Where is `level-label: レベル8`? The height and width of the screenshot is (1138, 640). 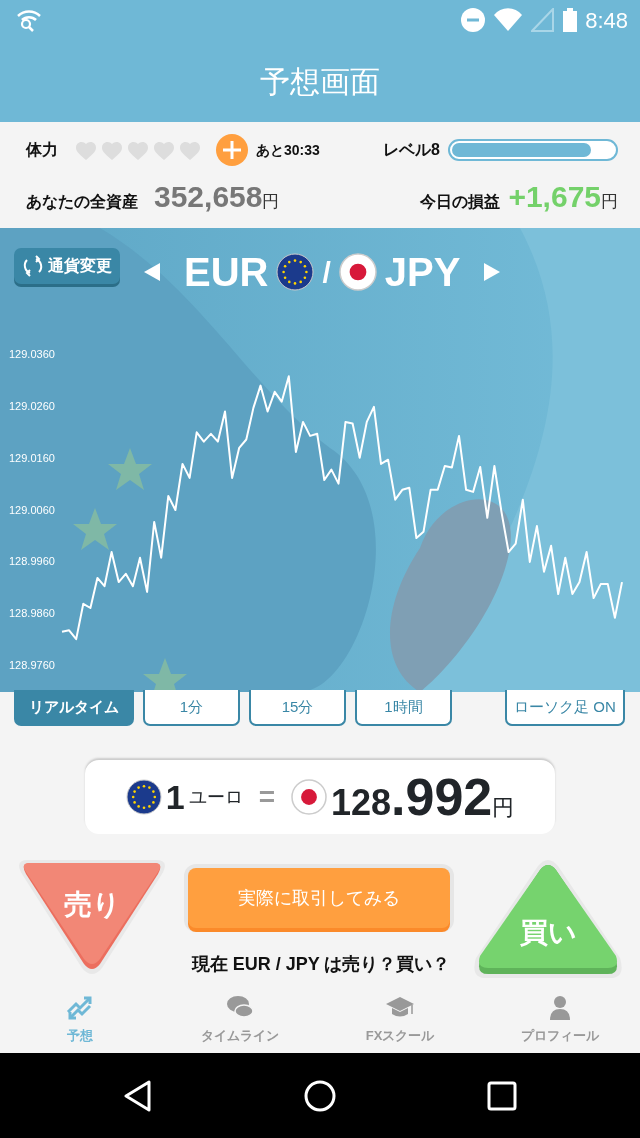 level-label: レベル8 is located at coordinates (411, 150).